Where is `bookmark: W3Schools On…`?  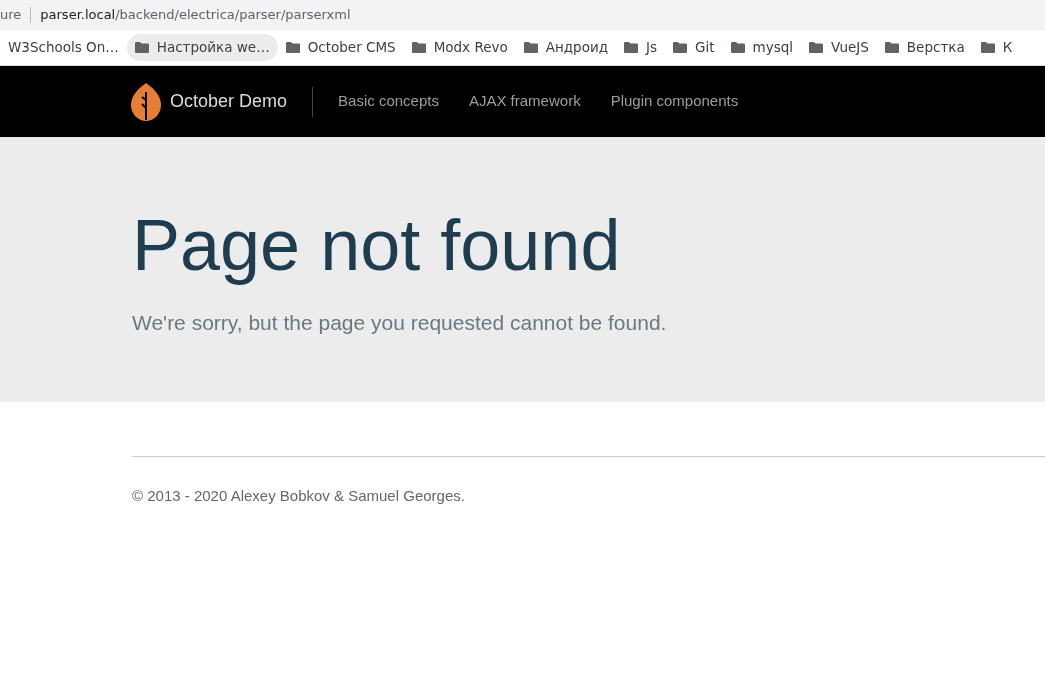 bookmark: W3Schools On… is located at coordinates (63, 47).